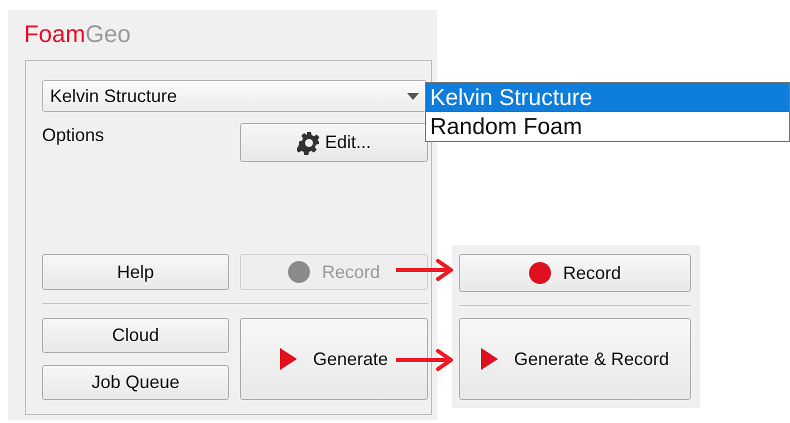 This screenshot has height=423, width=790. Describe the element at coordinates (135, 335) in the screenshot. I see `action-button: Cloud` at that location.